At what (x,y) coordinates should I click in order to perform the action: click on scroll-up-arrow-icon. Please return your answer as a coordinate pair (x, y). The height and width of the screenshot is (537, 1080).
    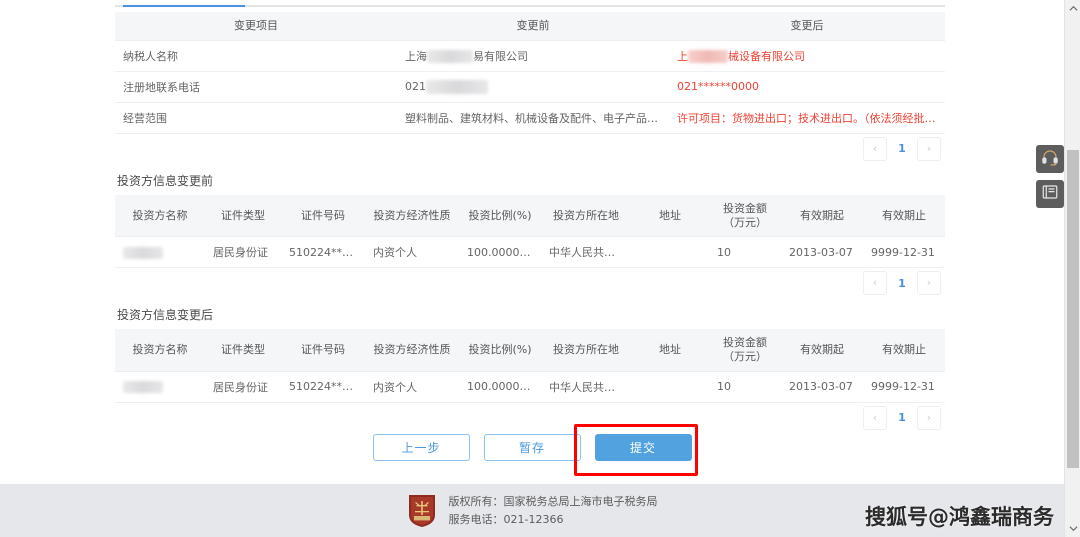
    Looking at the image, I should click on (1072, 8).